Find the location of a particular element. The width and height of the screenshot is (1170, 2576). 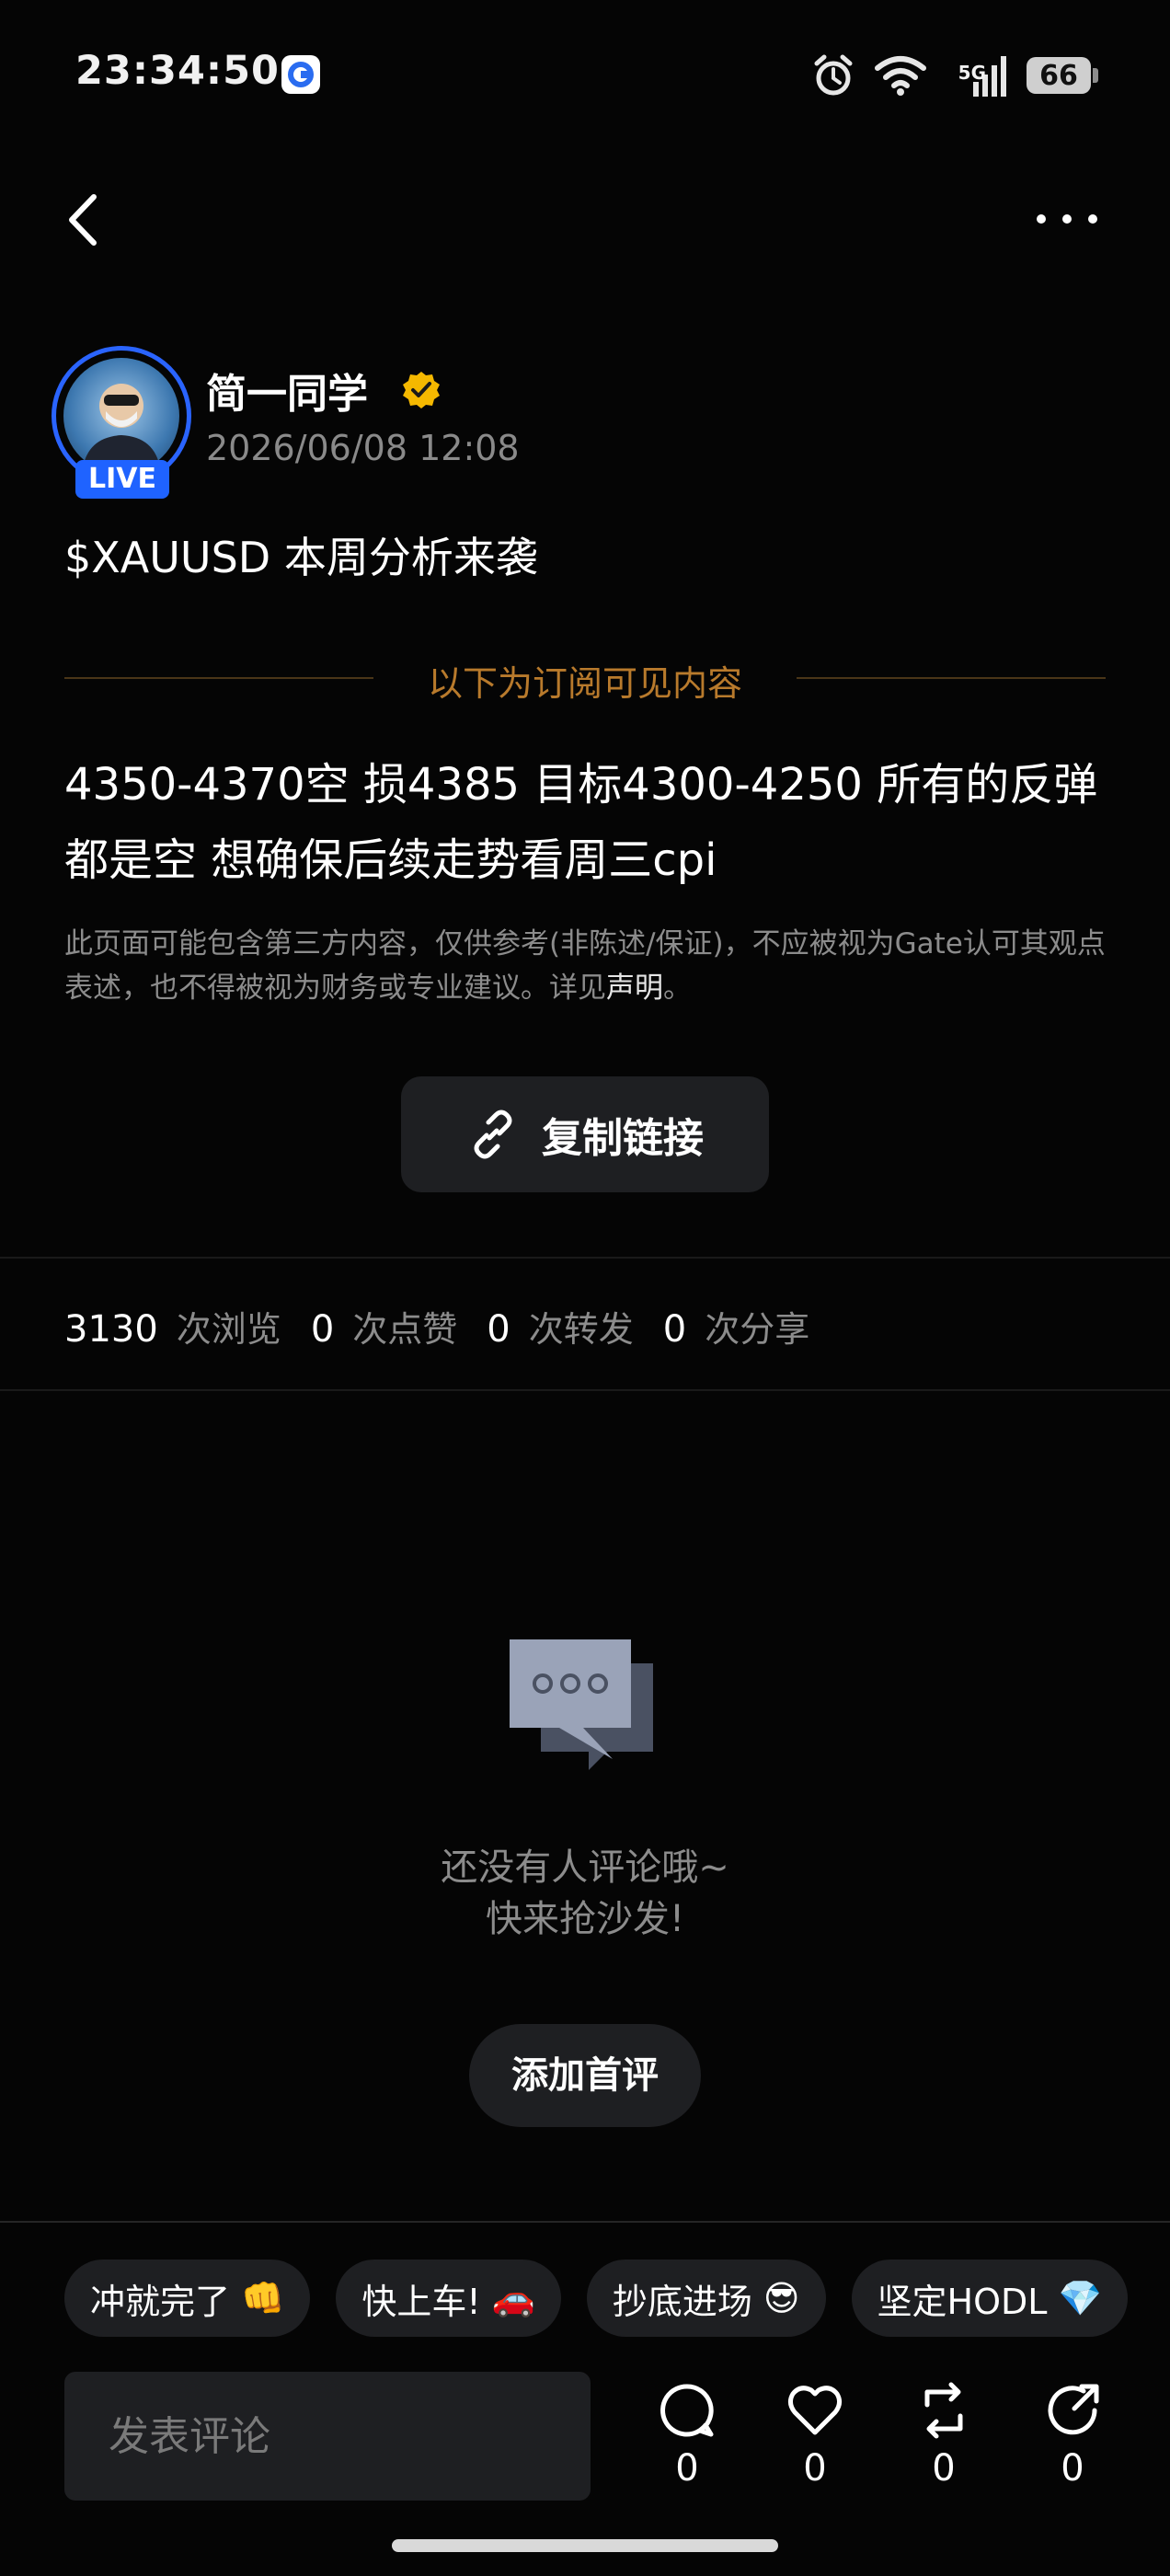

status-icons: 5G 66 is located at coordinates (954, 75).